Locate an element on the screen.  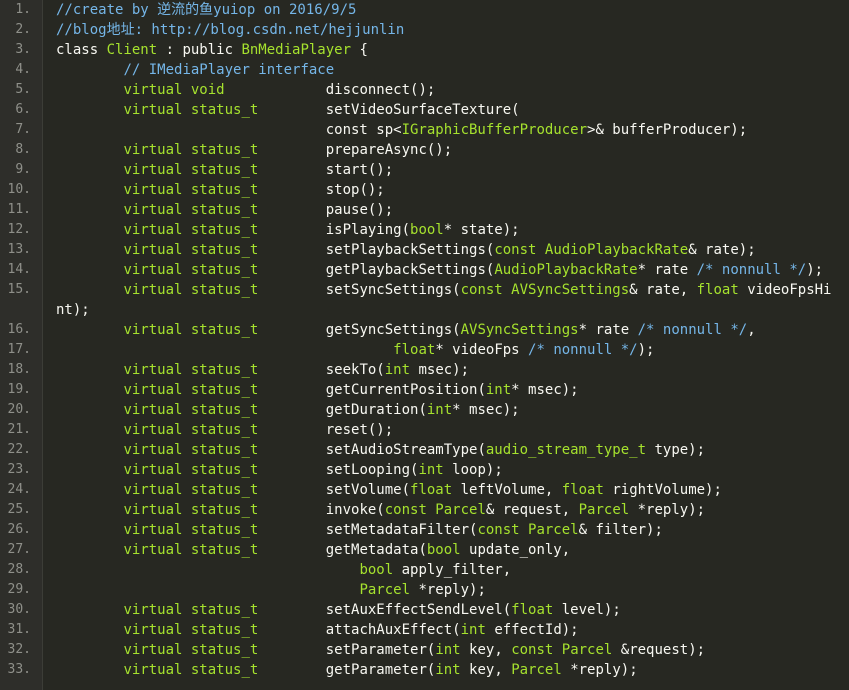
code-line: 29. Parcel *reply); is located at coordinates (424, 590).